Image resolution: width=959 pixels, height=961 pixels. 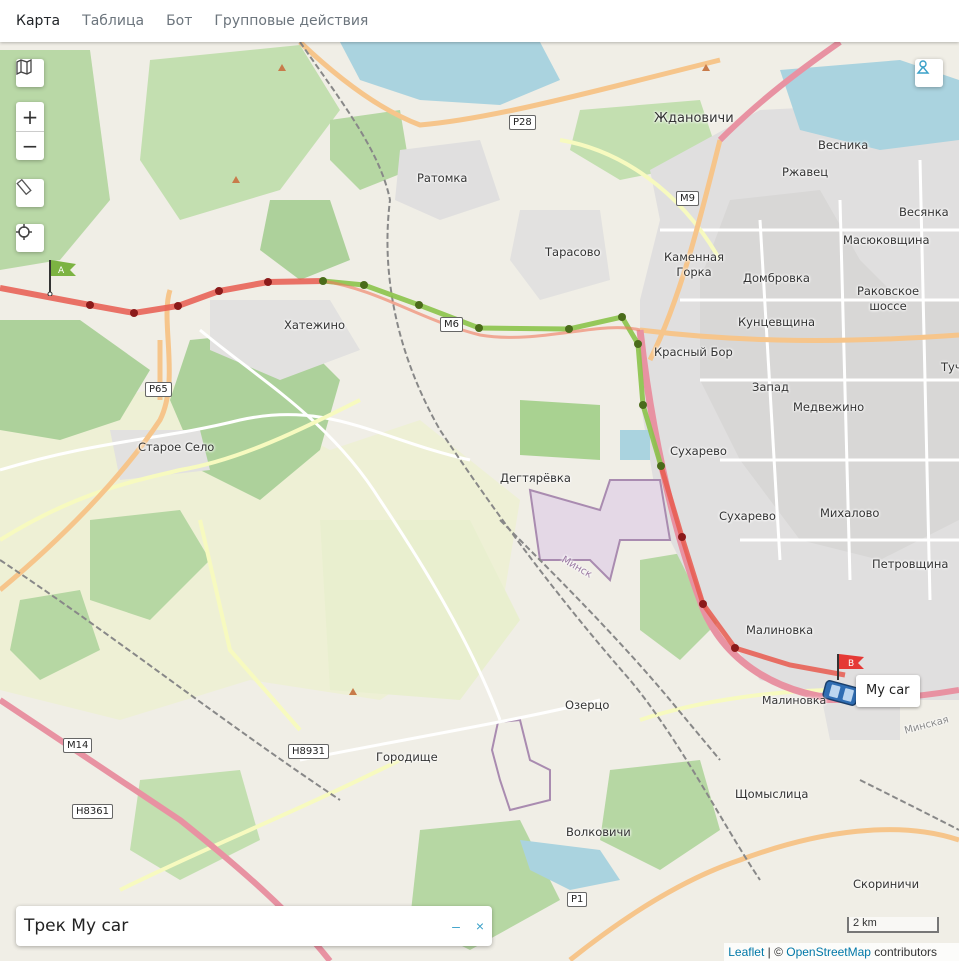 What do you see at coordinates (254, 926) in the screenshot?
I see `track-panel: Трек My car – ×` at bounding box center [254, 926].